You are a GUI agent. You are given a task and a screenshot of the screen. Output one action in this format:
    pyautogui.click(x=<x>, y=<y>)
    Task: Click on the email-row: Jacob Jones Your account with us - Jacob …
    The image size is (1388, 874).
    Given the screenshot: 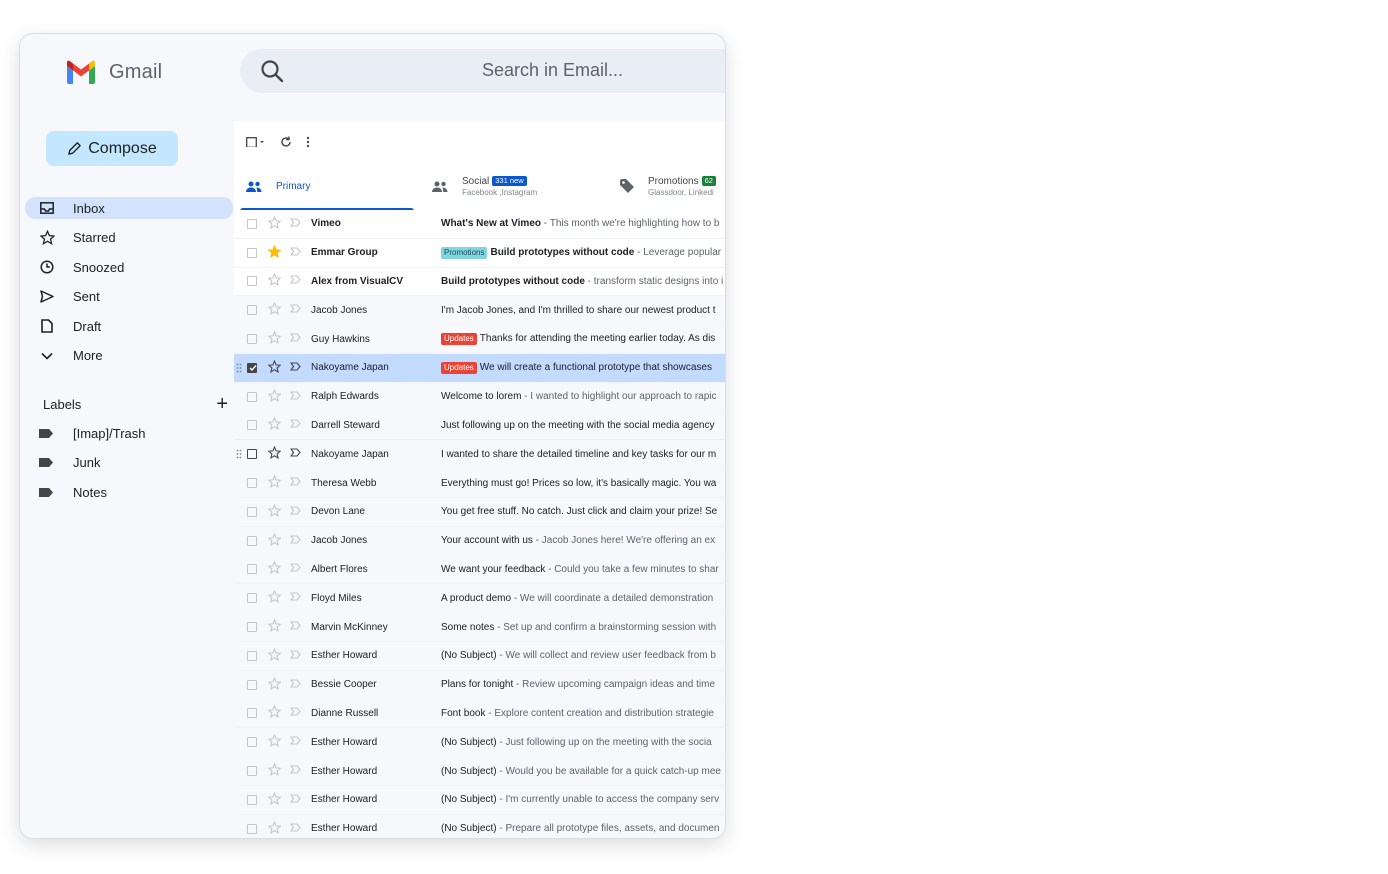 What is the action you would take?
    pyautogui.click(x=479, y=541)
    